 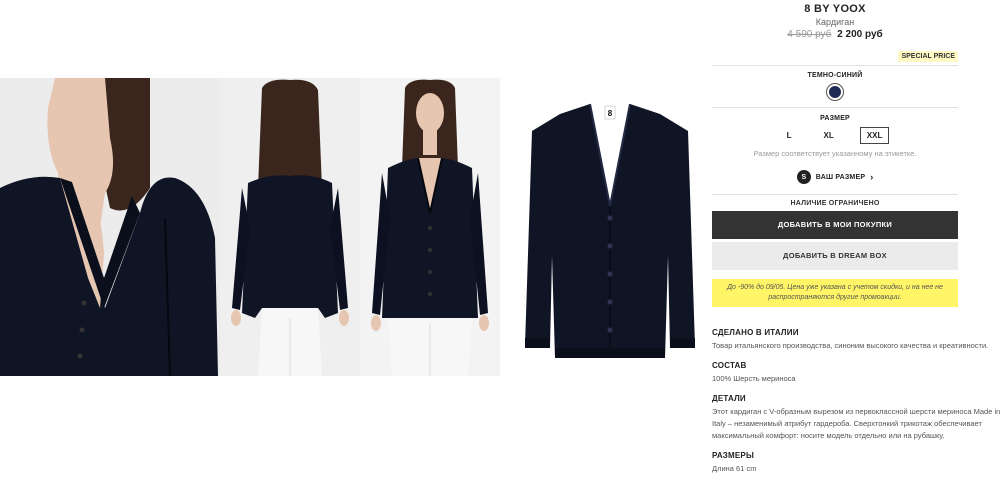 I want to click on size-option-xl: XL, so click(x=829, y=135).